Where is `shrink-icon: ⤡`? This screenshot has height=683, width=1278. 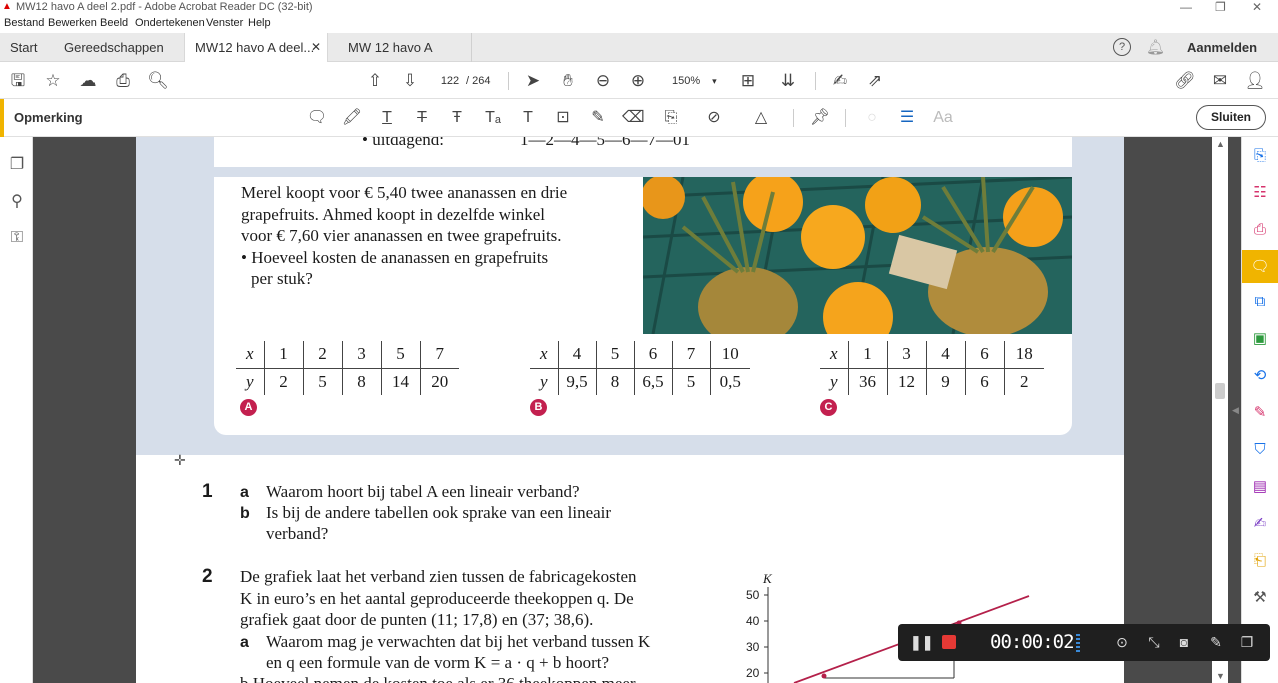 shrink-icon: ⤡ is located at coordinates (1154, 642).